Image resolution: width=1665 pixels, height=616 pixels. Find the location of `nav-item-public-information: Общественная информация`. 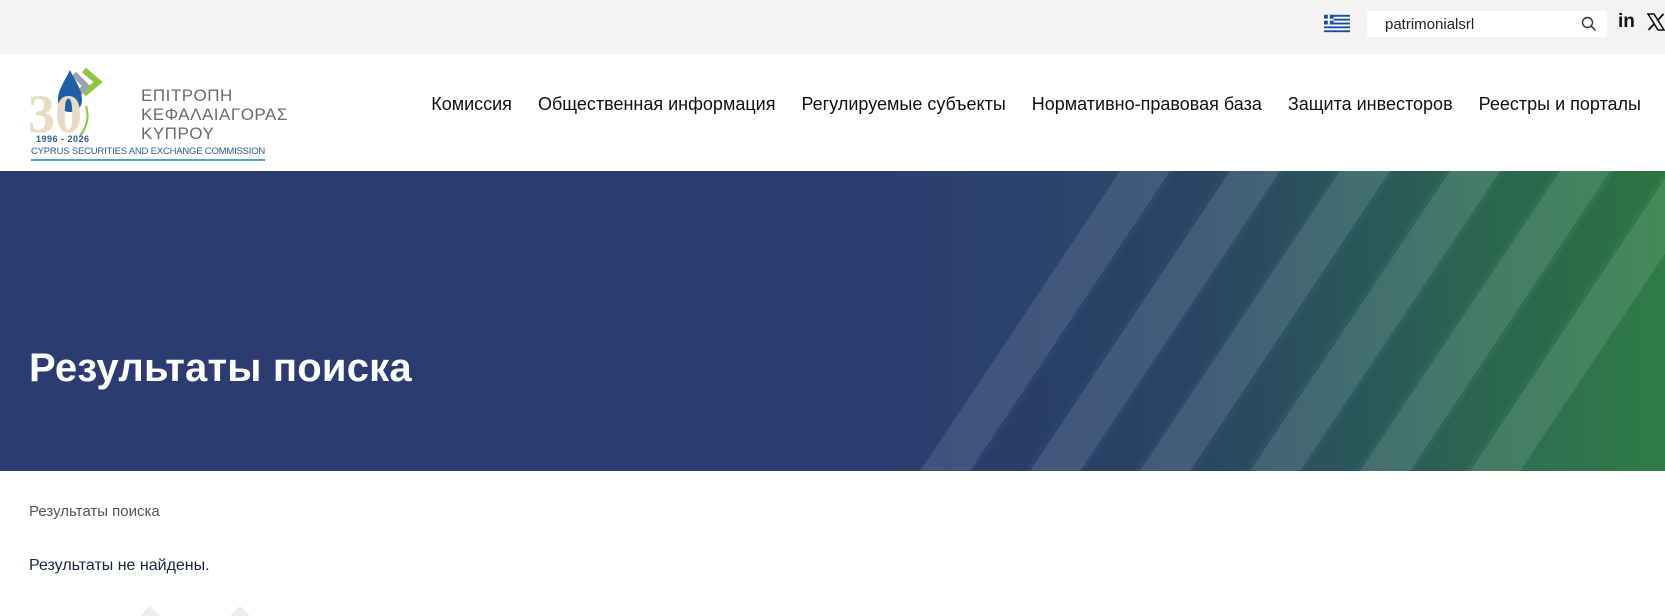

nav-item-public-information: Общественная информация is located at coordinates (657, 104).